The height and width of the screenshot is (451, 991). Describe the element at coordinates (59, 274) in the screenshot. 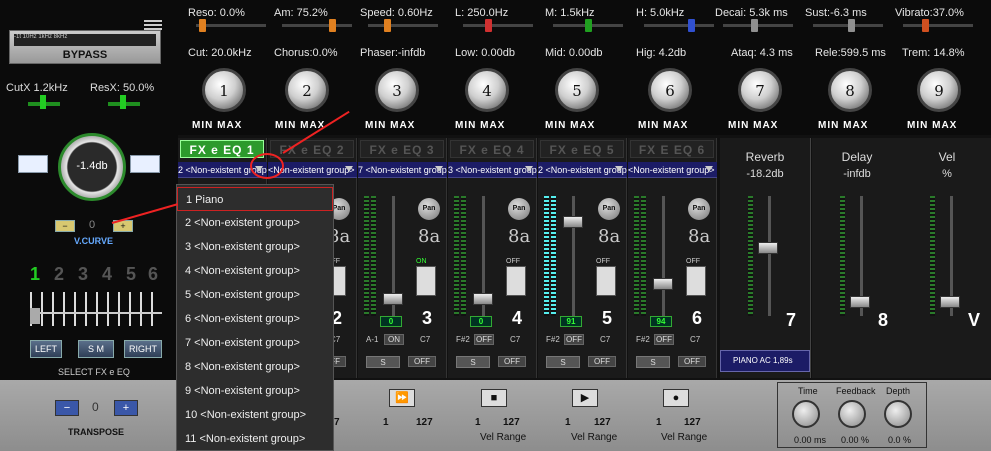

I see `fx-select-2: 2` at that location.